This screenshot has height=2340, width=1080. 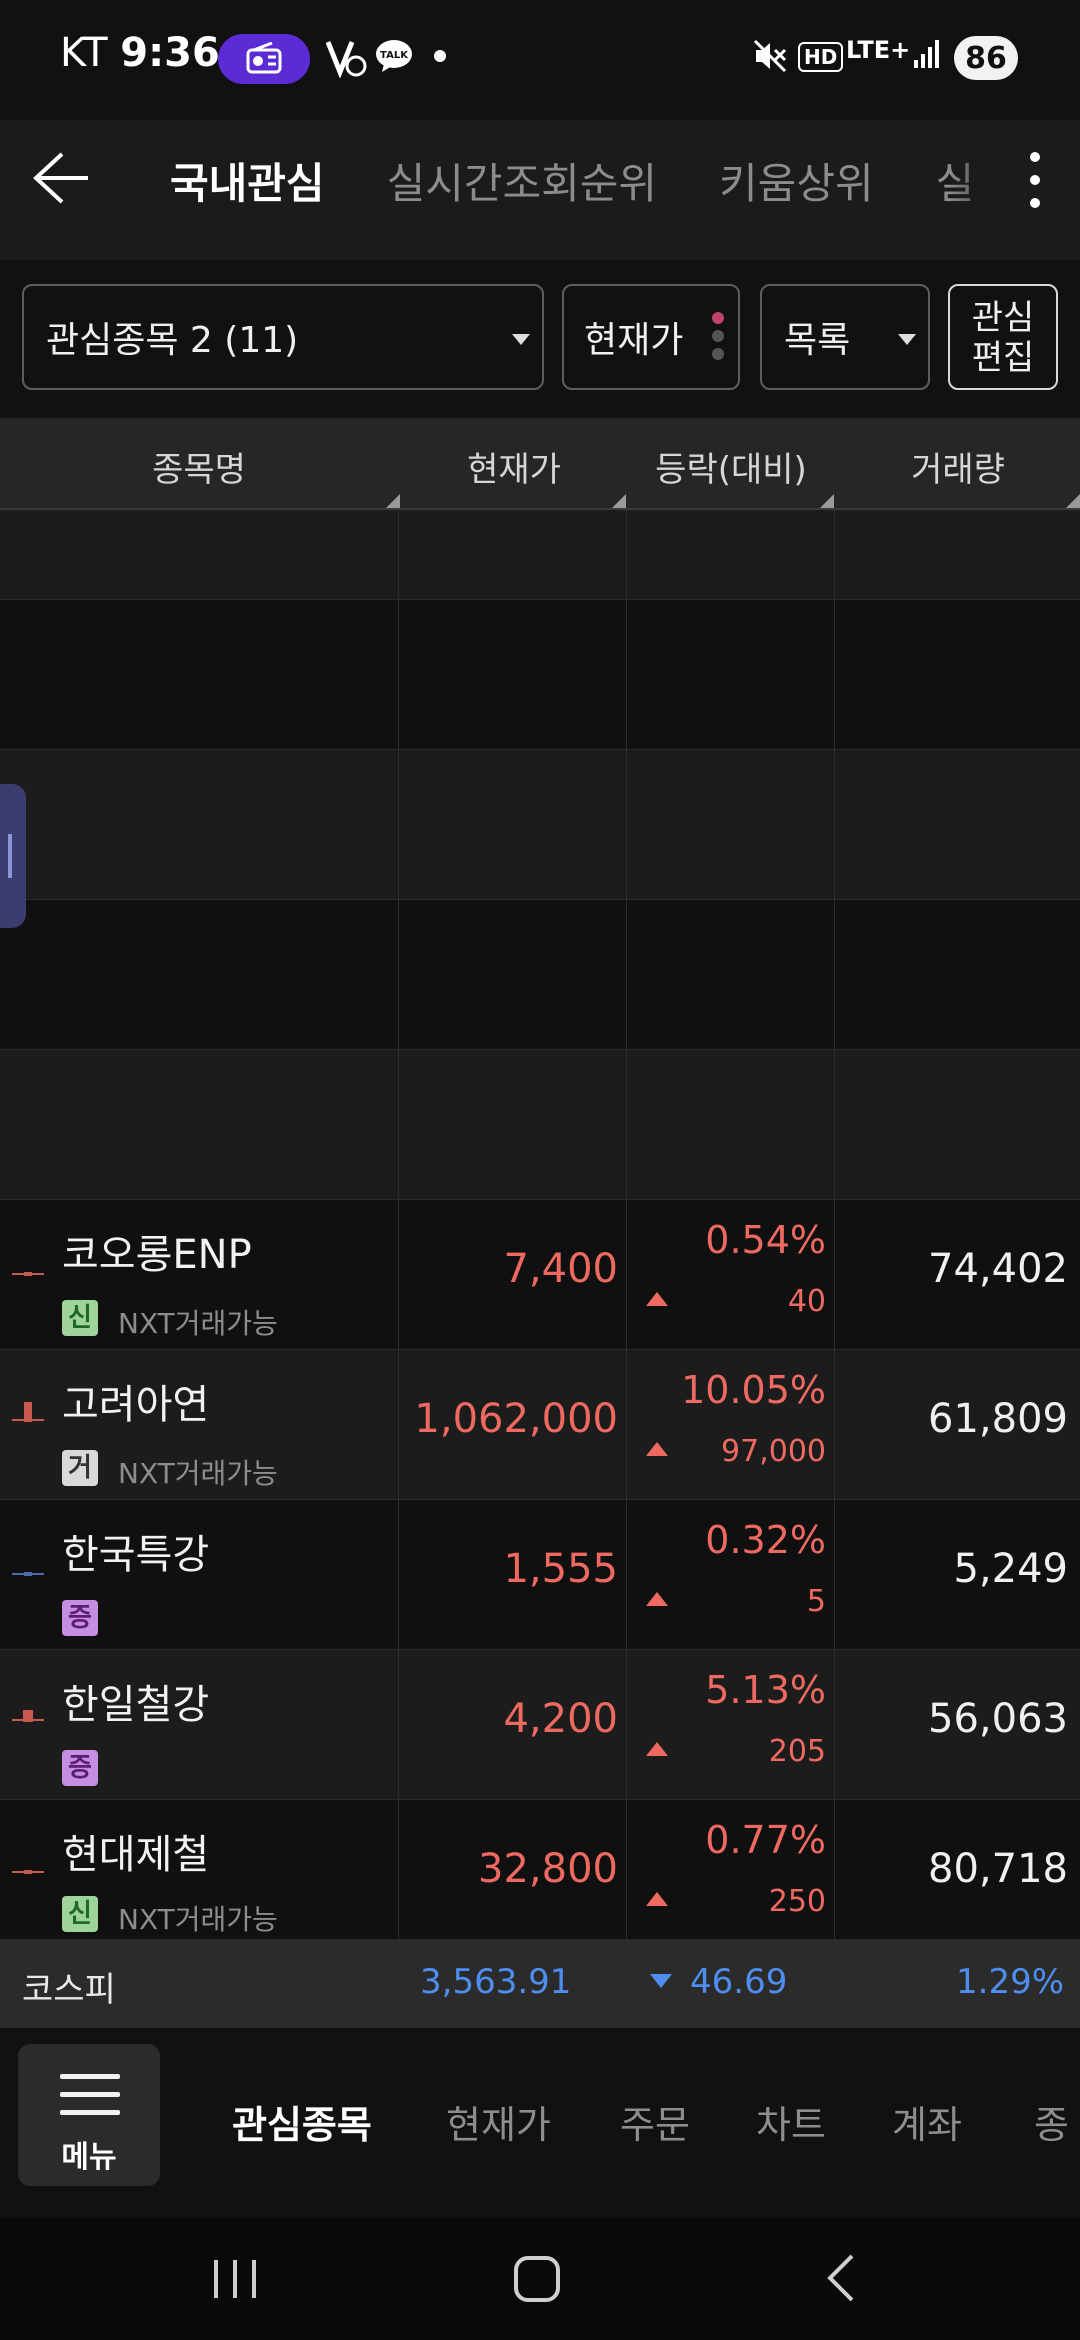 I want to click on network-label: LTE+, so click(x=878, y=50).